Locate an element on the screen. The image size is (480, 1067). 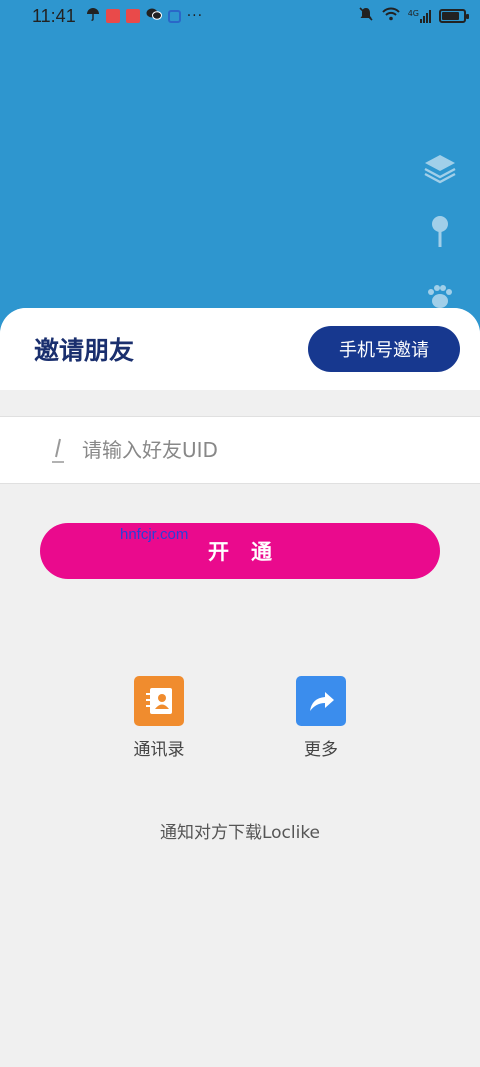
share-more: 更多 is located at coordinates (321, 718).